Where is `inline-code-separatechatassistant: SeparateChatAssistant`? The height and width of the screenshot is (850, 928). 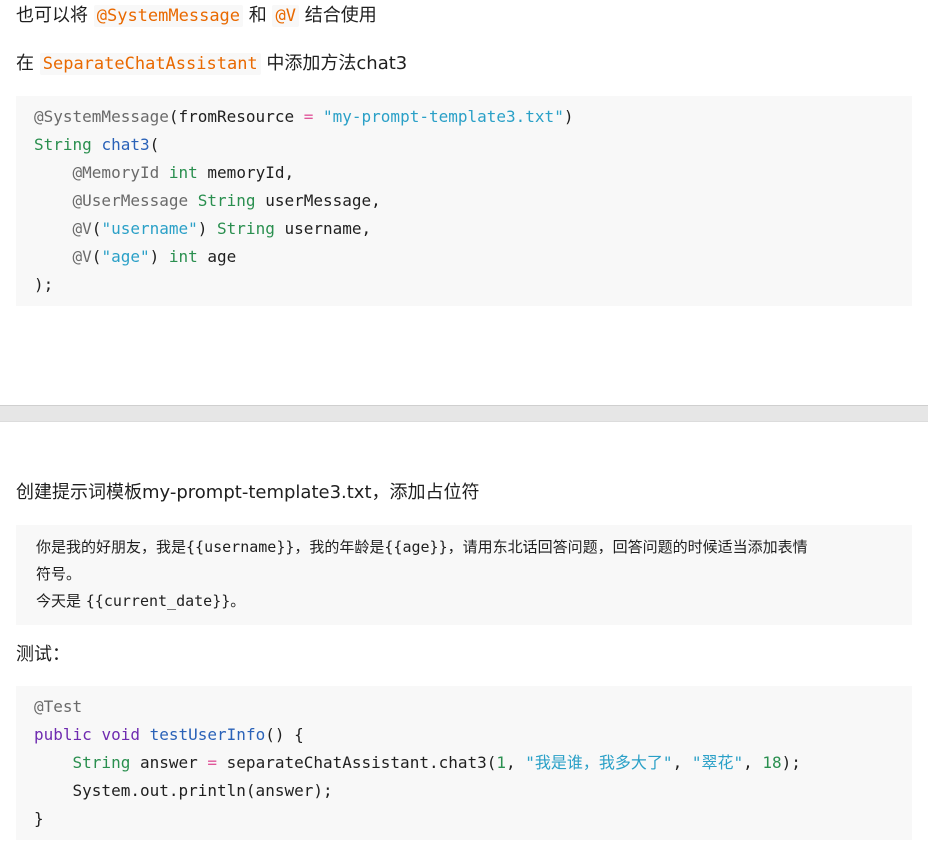 inline-code-separatechatassistant: SeparateChatAssistant is located at coordinates (150, 64).